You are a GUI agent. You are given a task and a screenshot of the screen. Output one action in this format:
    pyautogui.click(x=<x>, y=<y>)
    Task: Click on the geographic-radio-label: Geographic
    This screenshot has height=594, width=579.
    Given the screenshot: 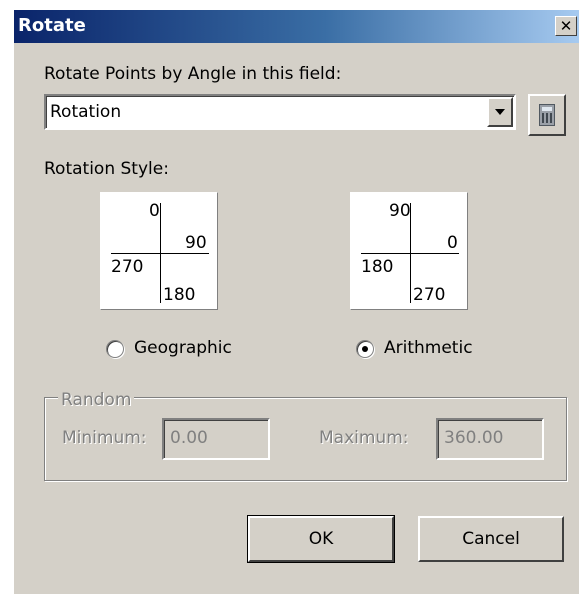 What is the action you would take?
    pyautogui.click(x=183, y=348)
    